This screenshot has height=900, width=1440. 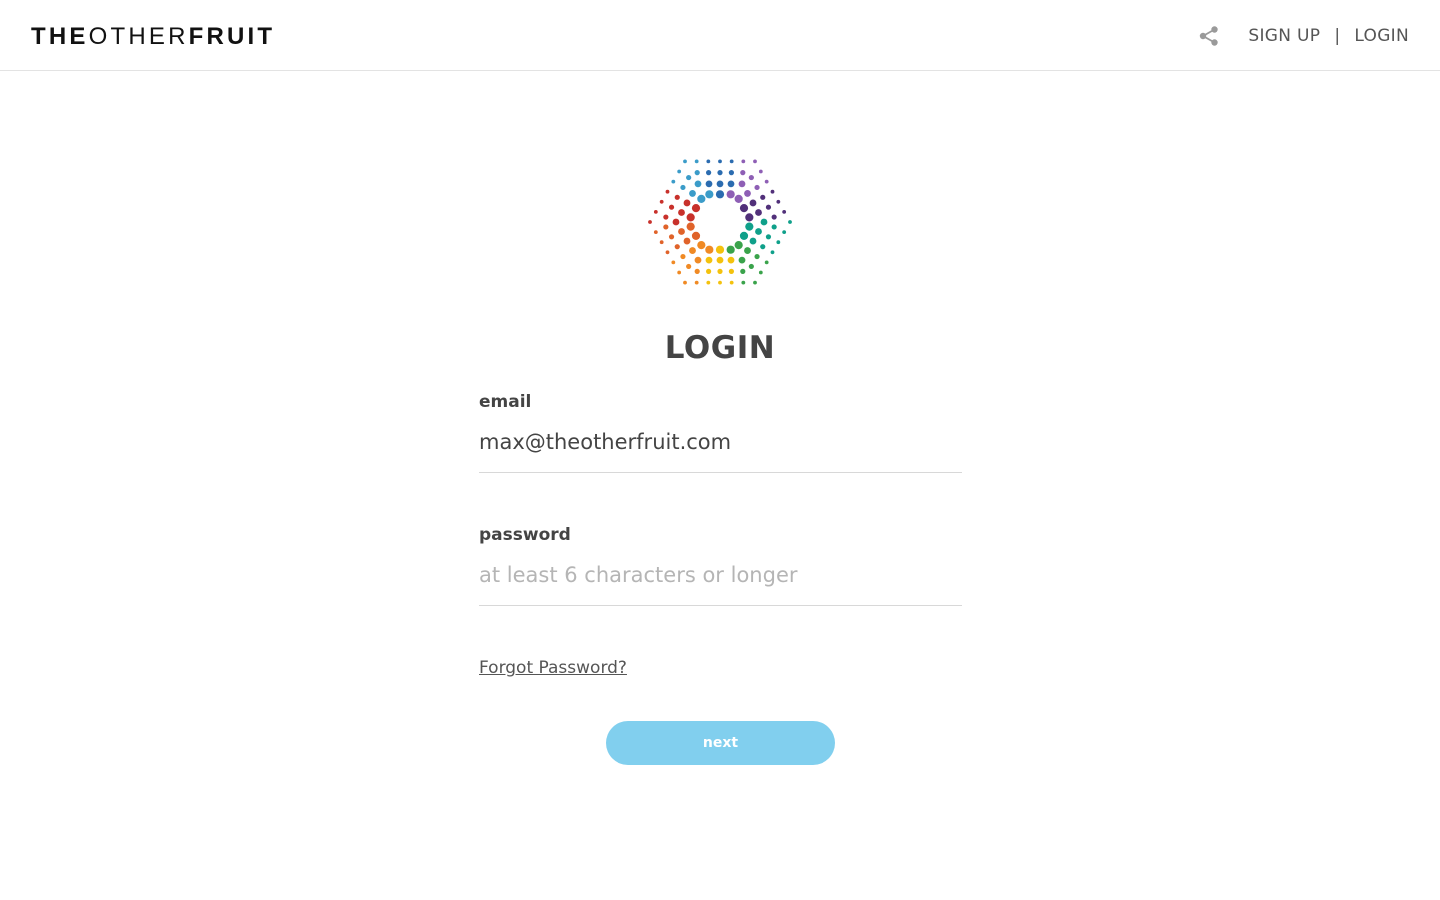 I want to click on email-field-group: email, so click(x=720, y=432).